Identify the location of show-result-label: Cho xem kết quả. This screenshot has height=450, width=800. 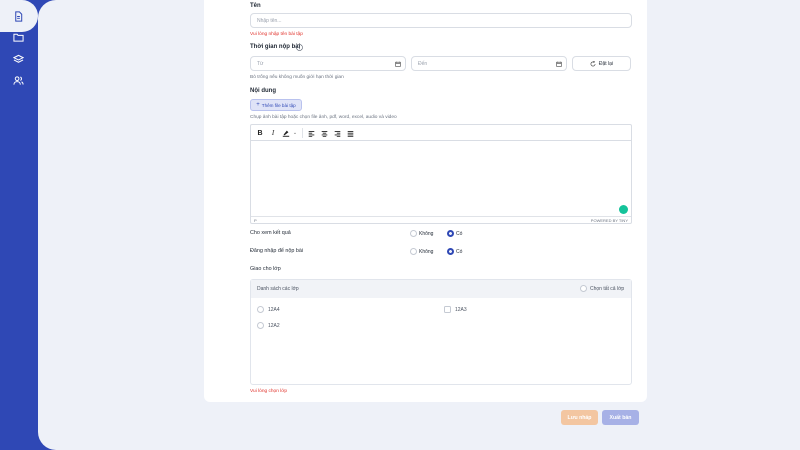
(270, 233).